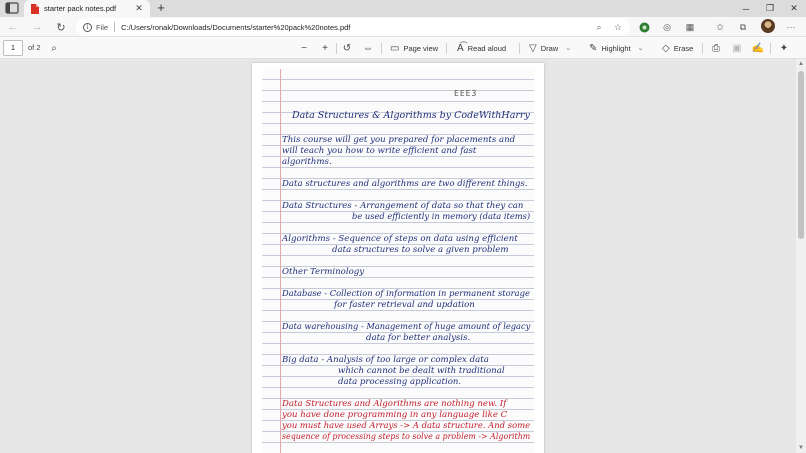 This screenshot has width=806, height=453. I want to click on save-as-icon: ✍, so click(758, 48).